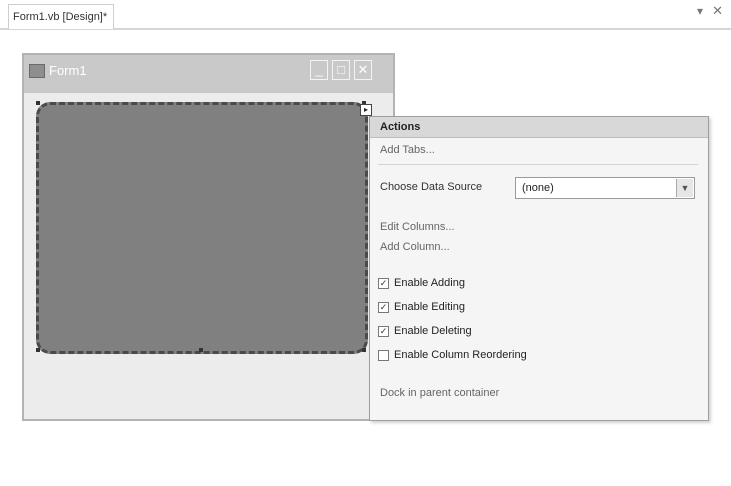 The image size is (731, 486). Describe the element at coordinates (201, 350) in the screenshot. I see `selection-handle-bottom-middle` at that location.